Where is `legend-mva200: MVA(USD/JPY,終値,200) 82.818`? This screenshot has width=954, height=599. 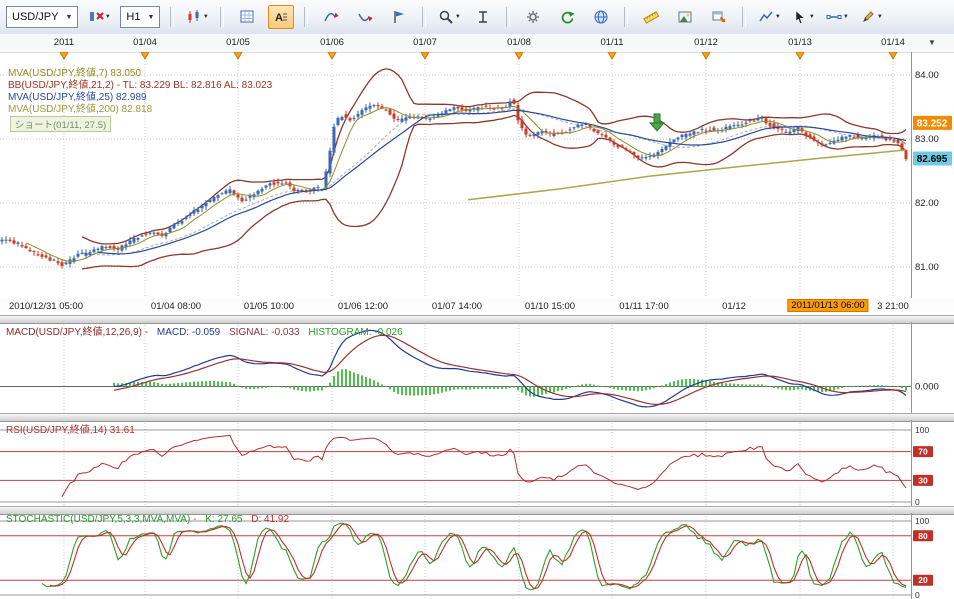
legend-mva200: MVA(USD/JPY,終値,200) 82.818 is located at coordinates (80, 109).